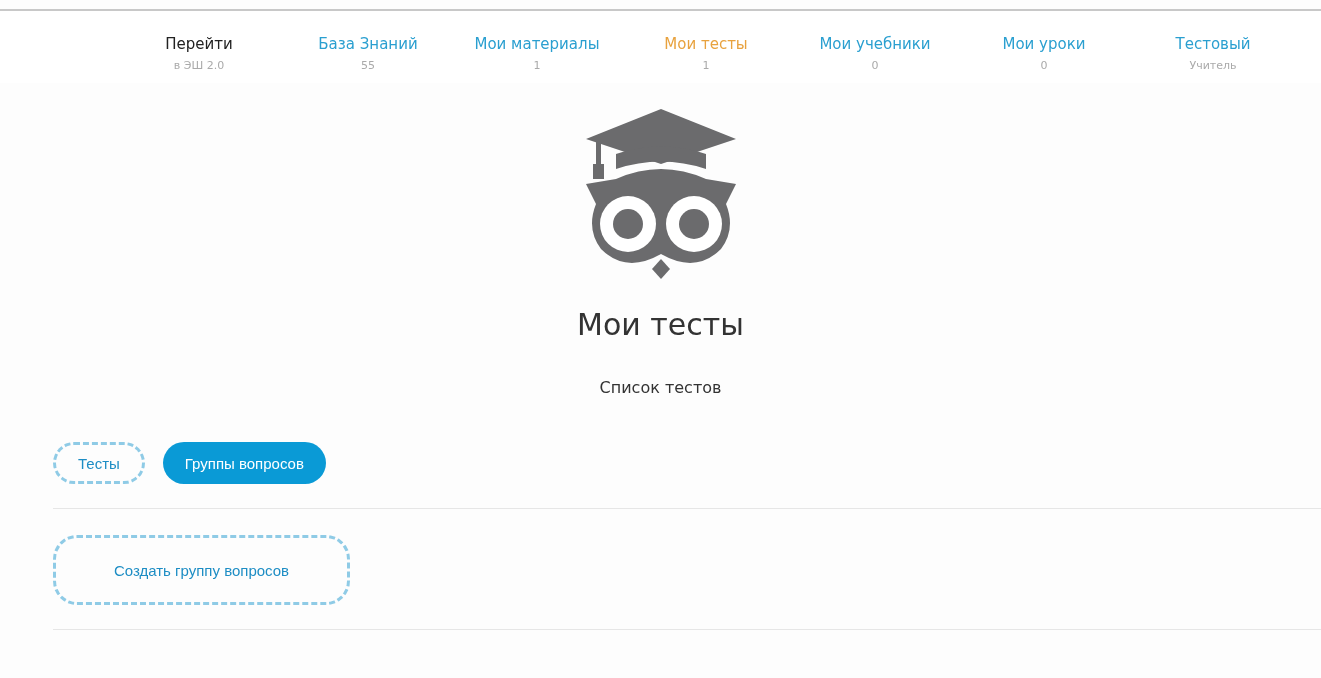 This screenshot has width=1321, height=678. I want to click on tab: Тесты, so click(99, 463).